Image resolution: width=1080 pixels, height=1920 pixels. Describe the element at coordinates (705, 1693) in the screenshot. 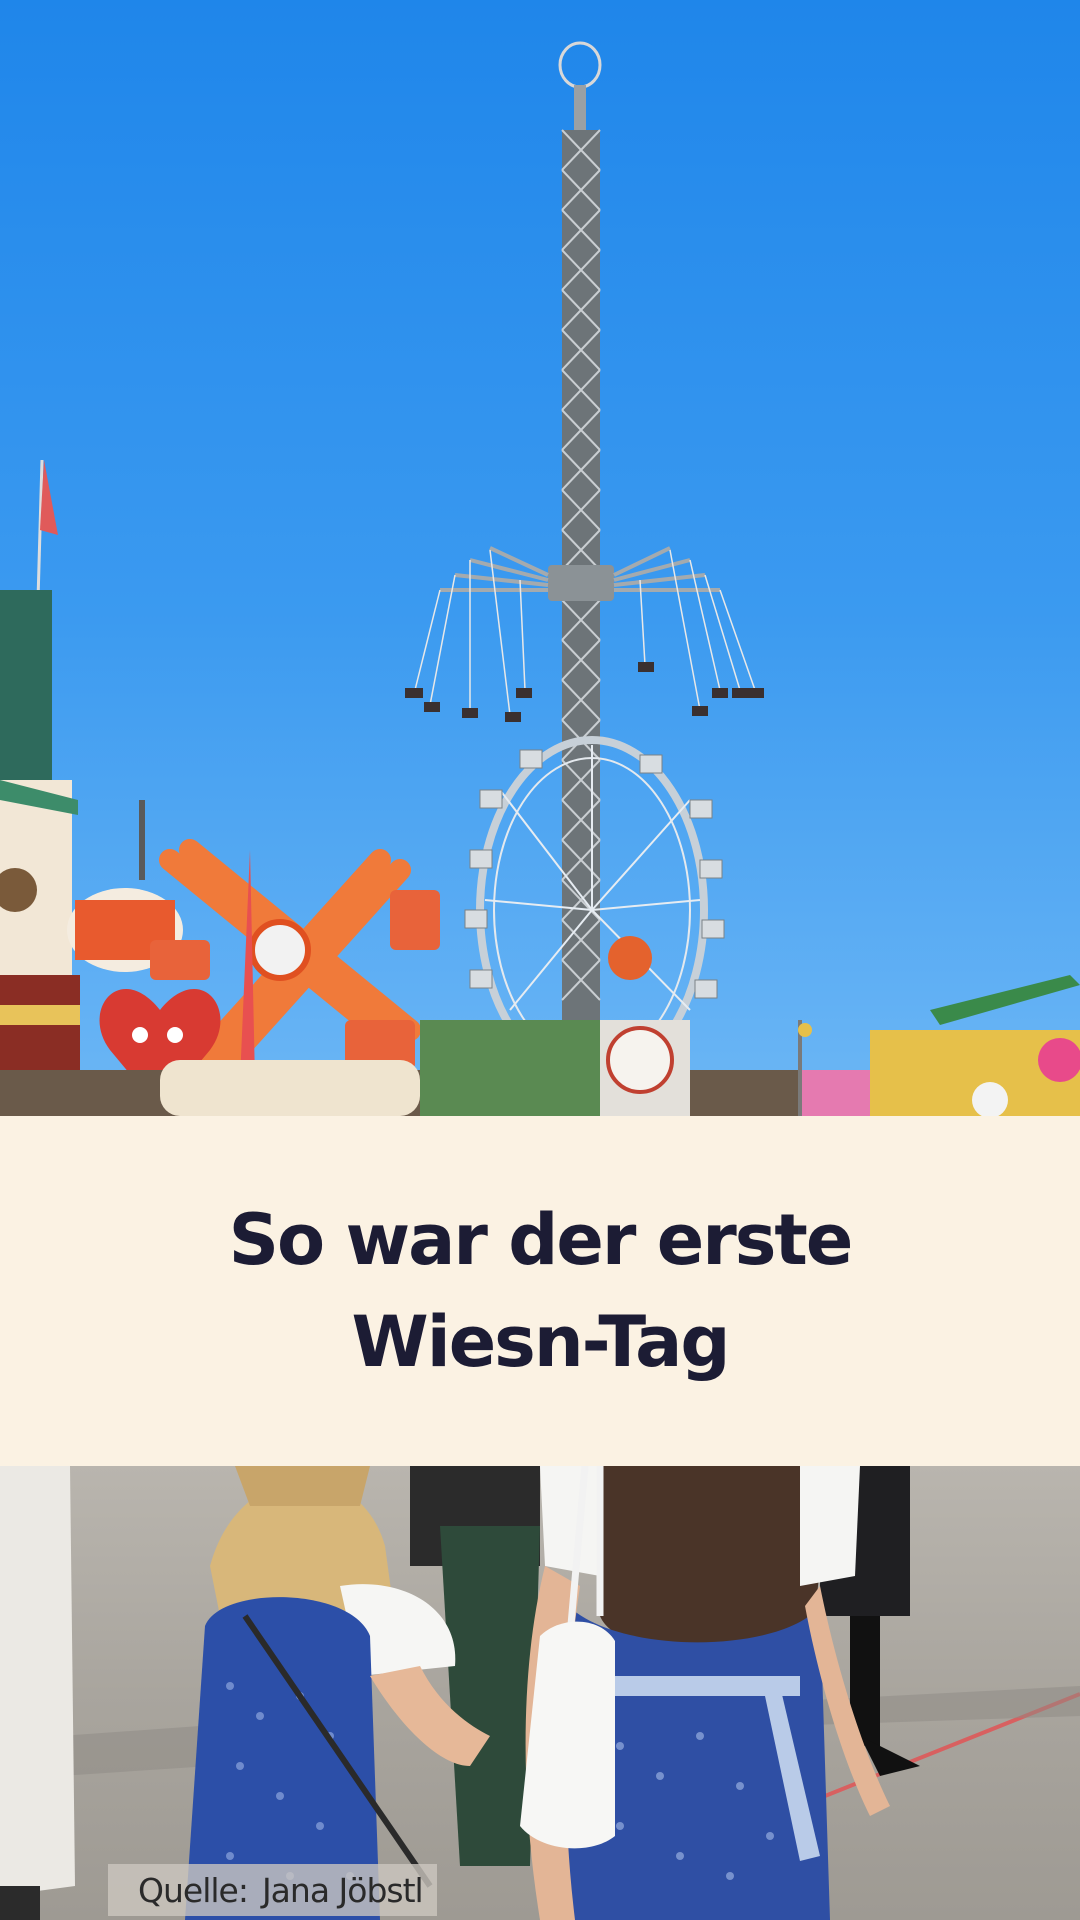

I see `visitor-right` at that location.